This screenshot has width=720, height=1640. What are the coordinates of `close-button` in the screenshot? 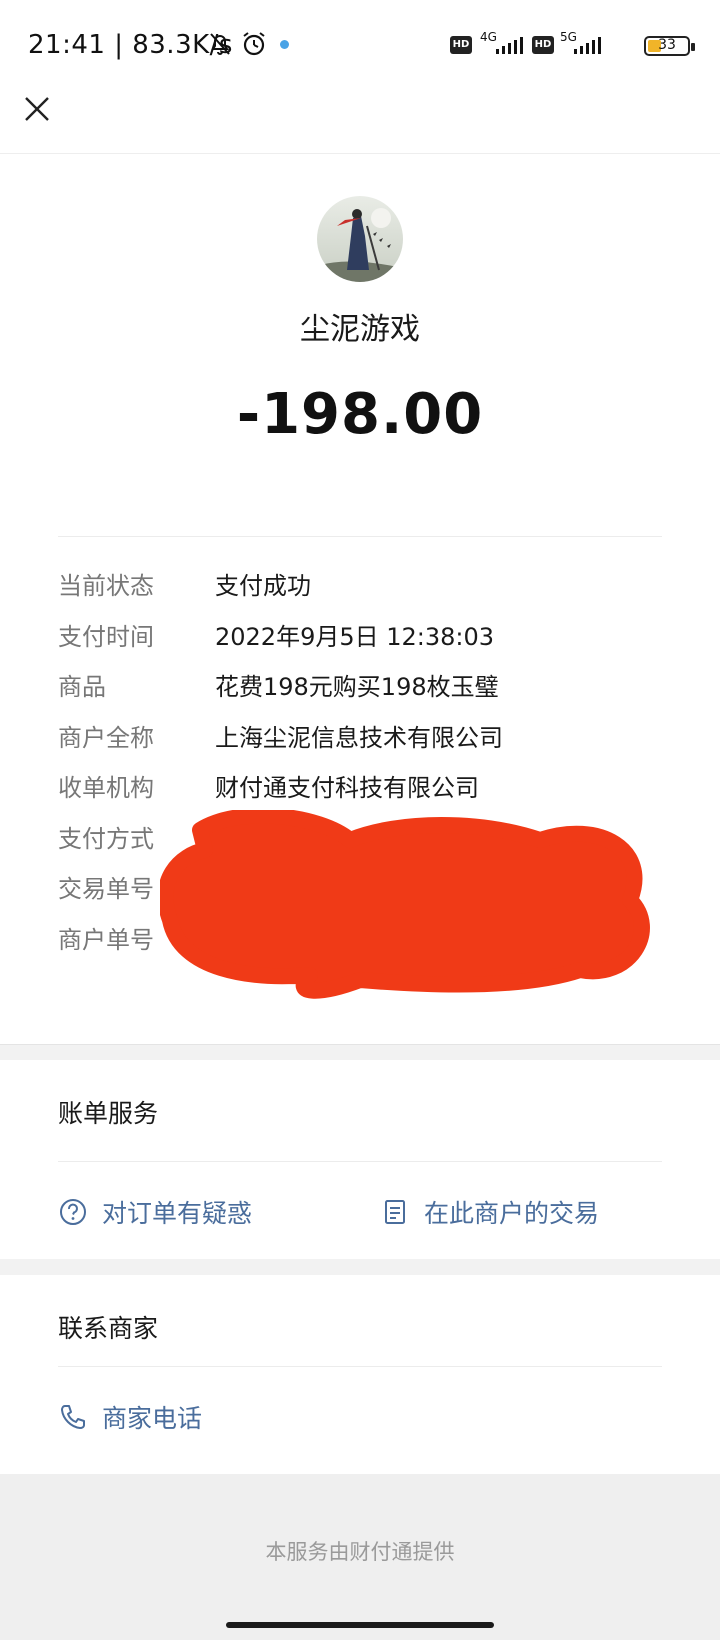 It's located at (37, 109).